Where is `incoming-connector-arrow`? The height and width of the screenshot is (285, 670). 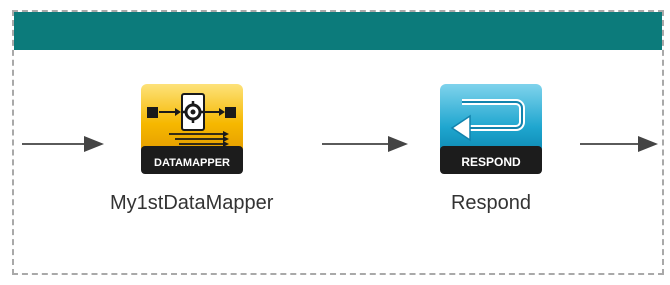
incoming-connector-arrow is located at coordinates (63, 144).